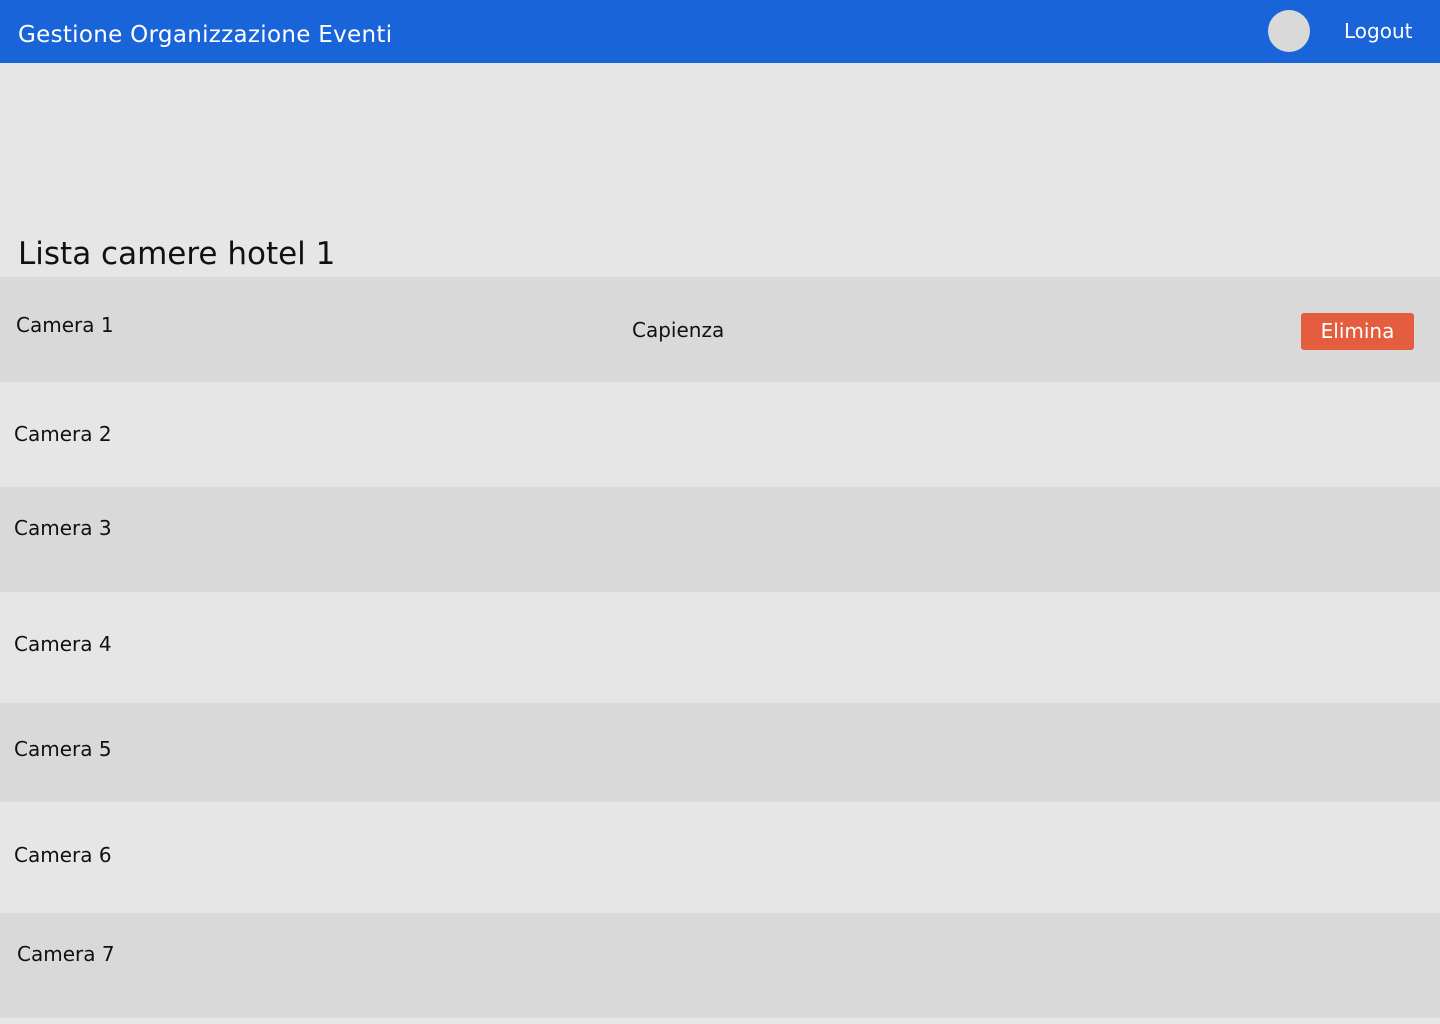 The height and width of the screenshot is (1024, 1440). What do you see at coordinates (720, 31) in the screenshot?
I see `top-bar: Gestione Organizzazione Eventi Logout` at bounding box center [720, 31].